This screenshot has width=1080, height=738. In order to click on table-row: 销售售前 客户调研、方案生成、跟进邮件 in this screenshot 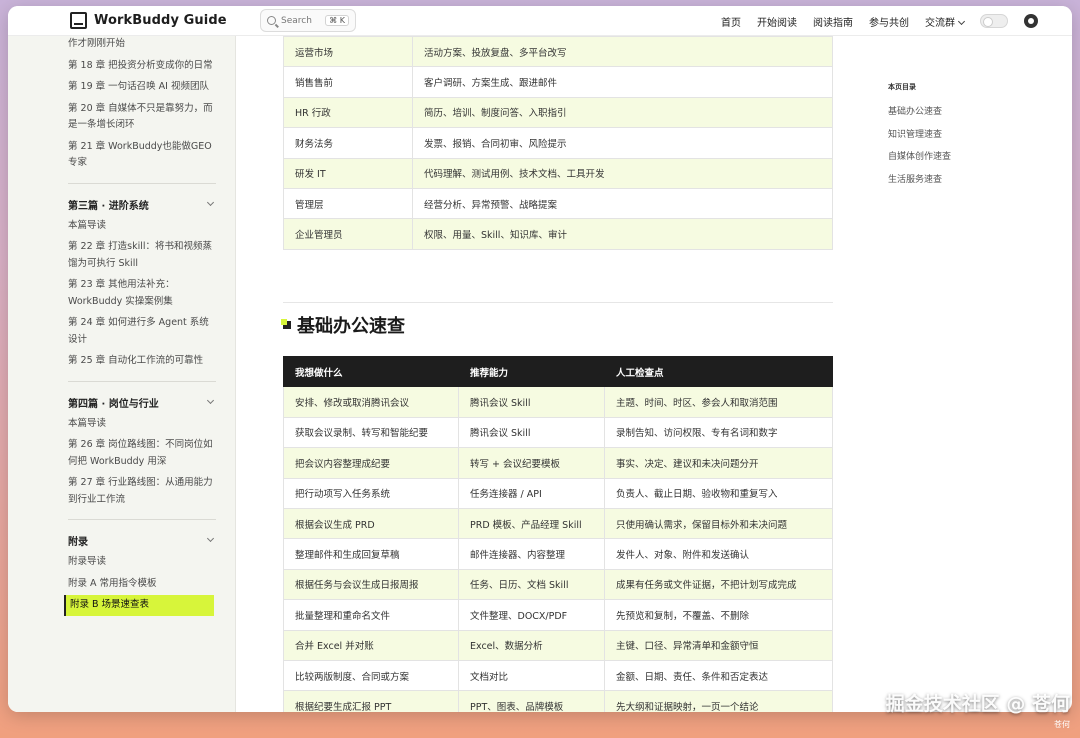, I will do `click(558, 82)`.